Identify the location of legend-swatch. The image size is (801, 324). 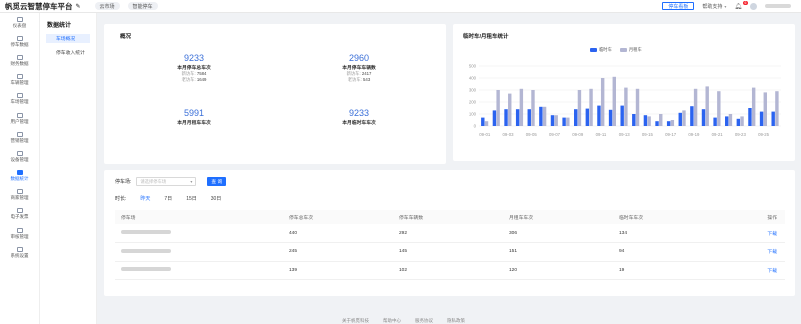
(593, 49).